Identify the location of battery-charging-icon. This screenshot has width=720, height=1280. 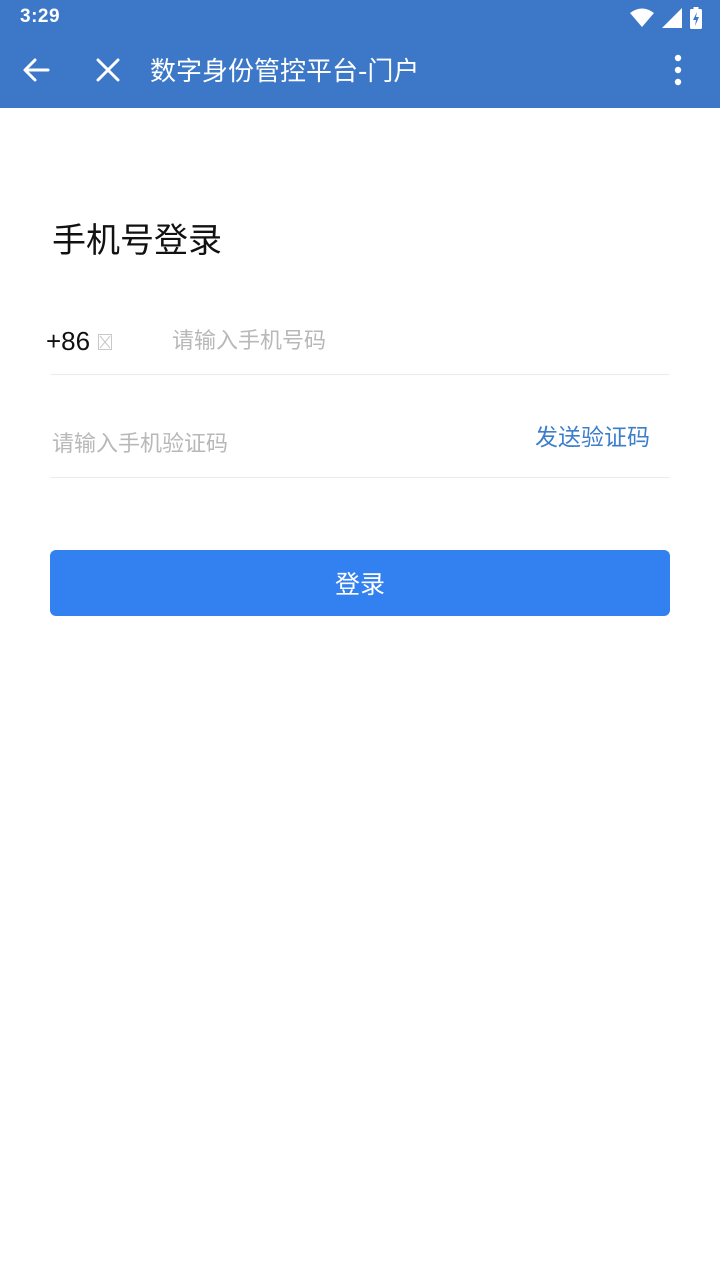
(696, 18).